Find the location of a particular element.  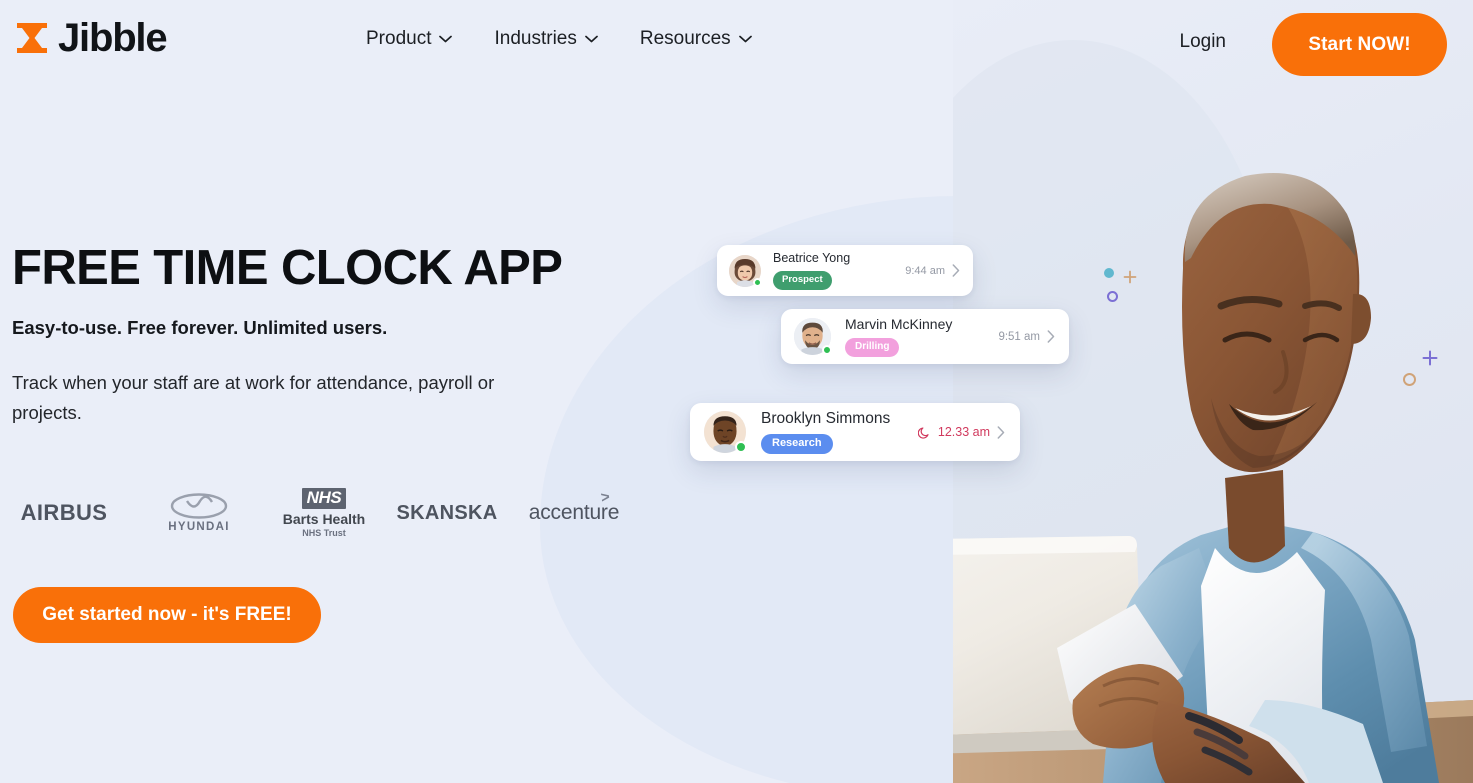

status-badge: Drilling is located at coordinates (872, 347).